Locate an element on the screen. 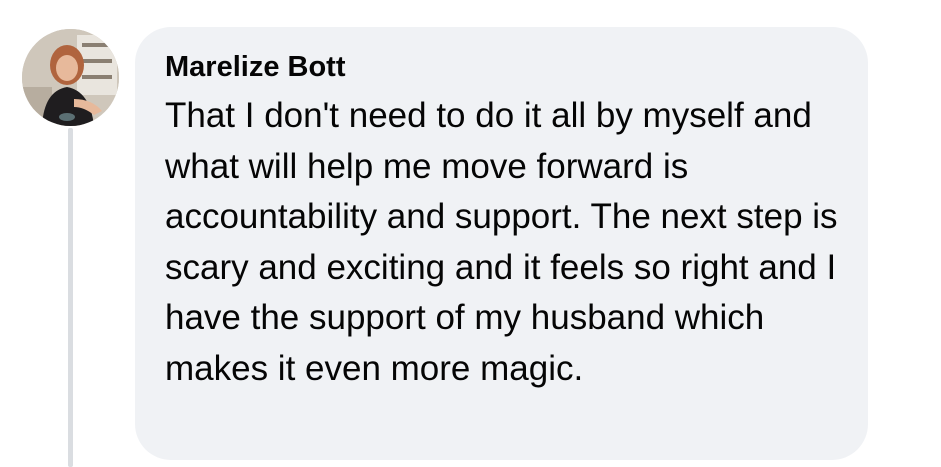 This screenshot has width=941, height=467. reply-thread-line is located at coordinates (70, 297).